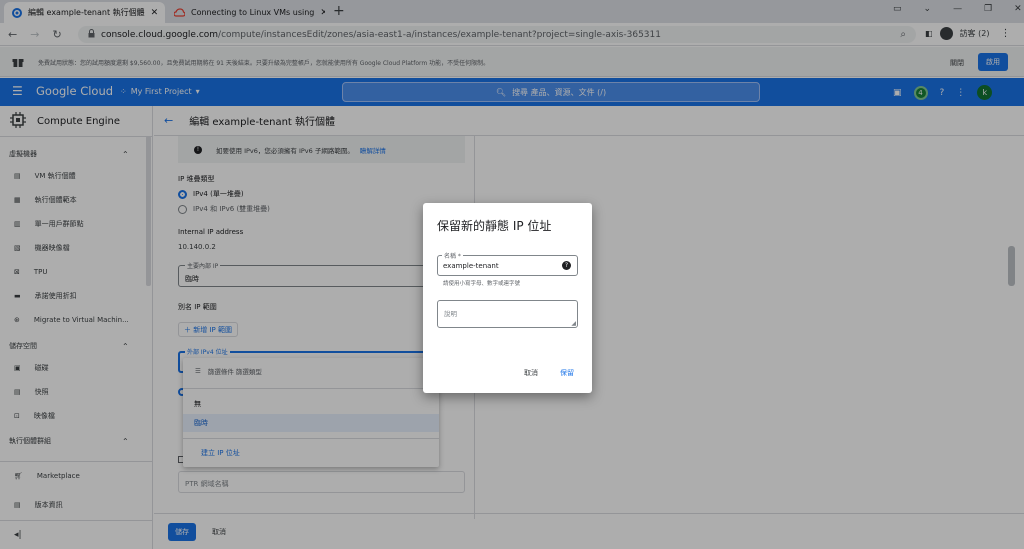  What do you see at coordinates (531, 373) in the screenshot?
I see `dialog-cancel-button: 取消` at bounding box center [531, 373].